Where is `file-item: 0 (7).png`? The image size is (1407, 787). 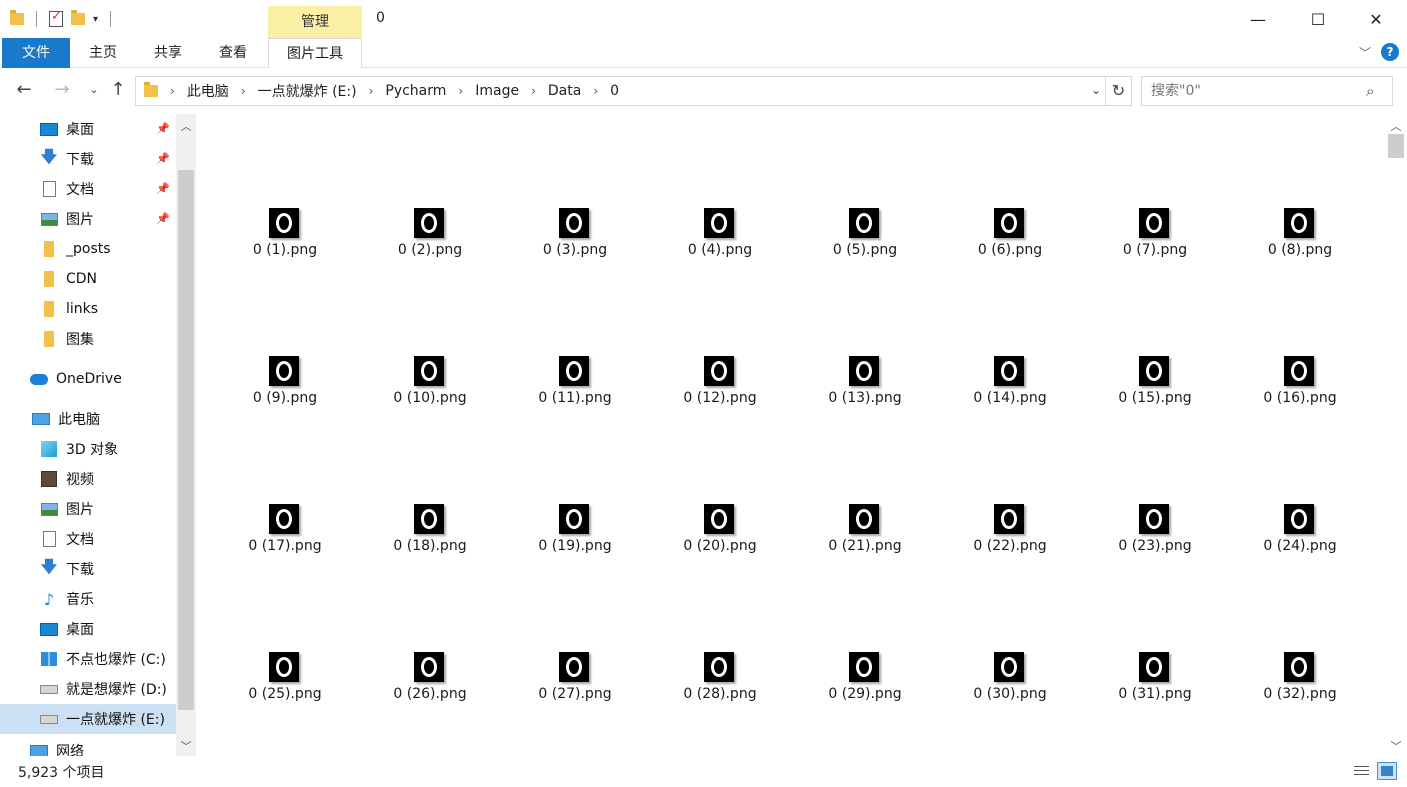 file-item: 0 (7).png is located at coordinates (1155, 248).